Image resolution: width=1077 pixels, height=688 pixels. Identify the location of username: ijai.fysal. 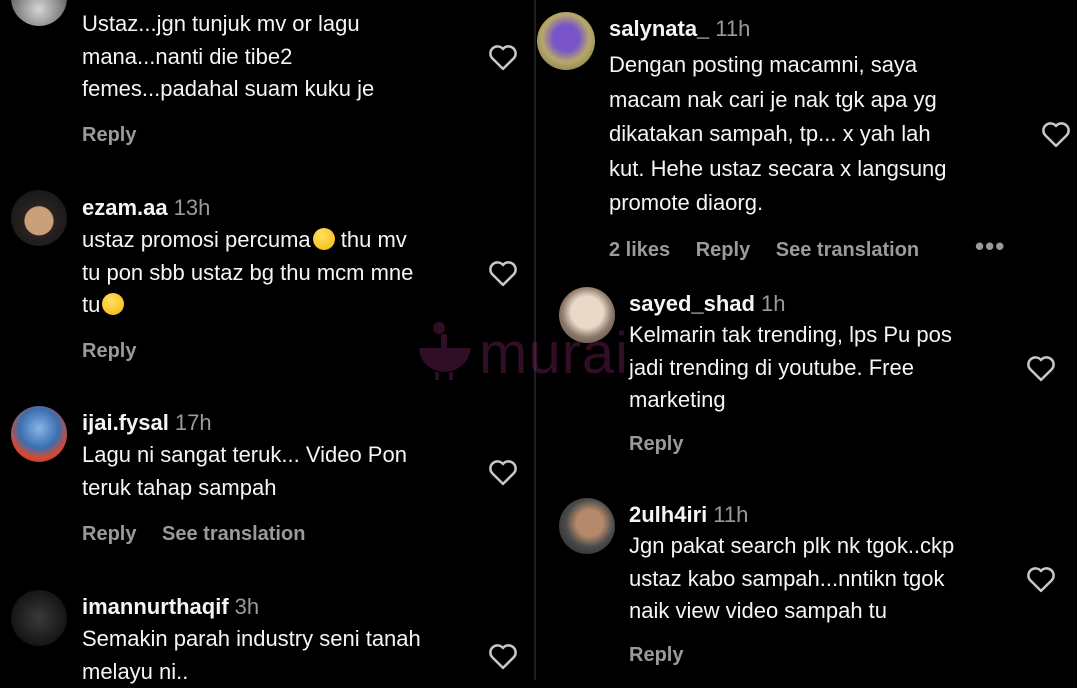
(125, 422).